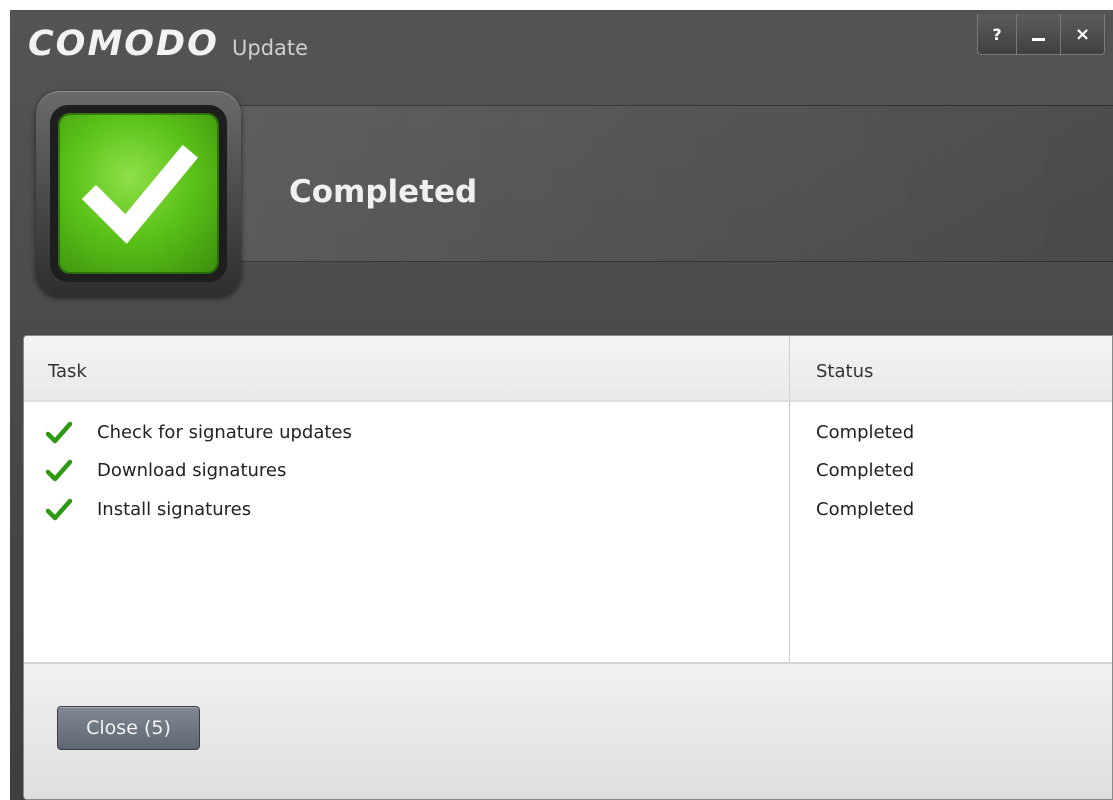  What do you see at coordinates (568, 433) in the screenshot?
I see `table-row: Check for signature updates Completed` at bounding box center [568, 433].